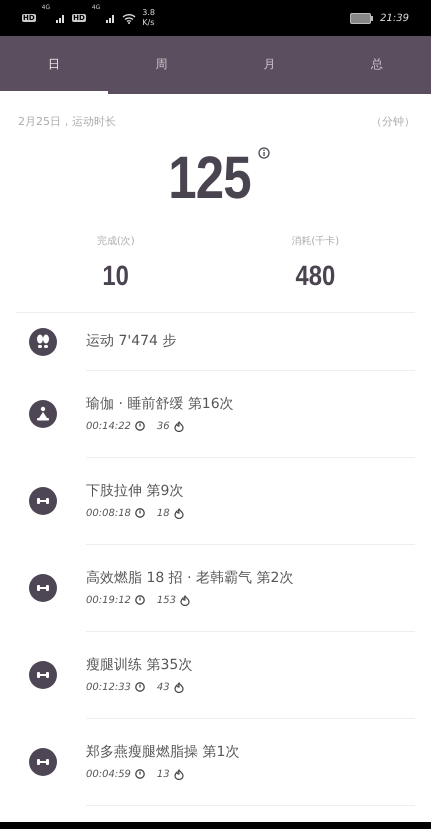 This screenshot has height=829, width=431. Describe the element at coordinates (135, 491) in the screenshot. I see `activity-title: 下肢拉伸 第9次` at that location.